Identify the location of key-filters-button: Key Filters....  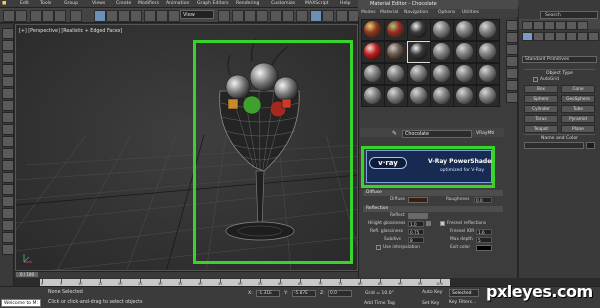
(462, 302).